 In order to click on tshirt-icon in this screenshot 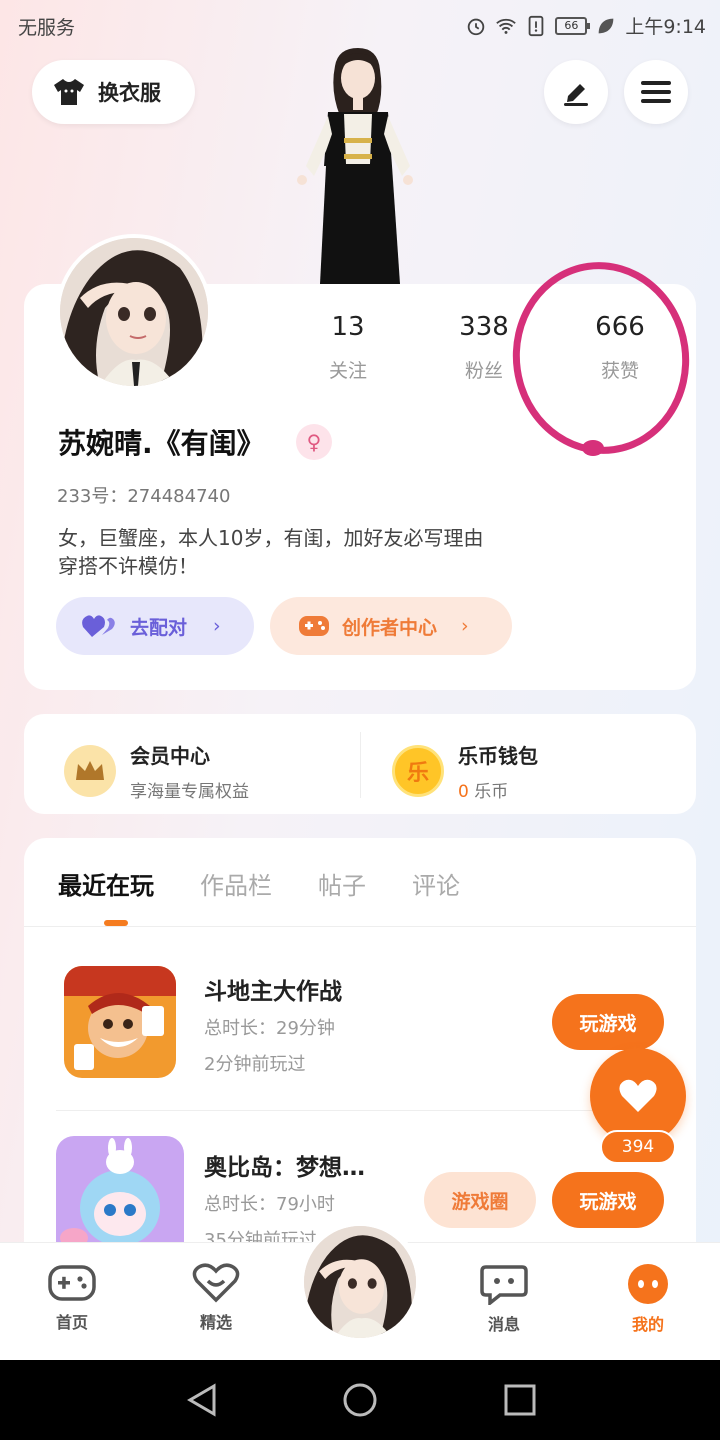, I will do `click(69, 92)`.